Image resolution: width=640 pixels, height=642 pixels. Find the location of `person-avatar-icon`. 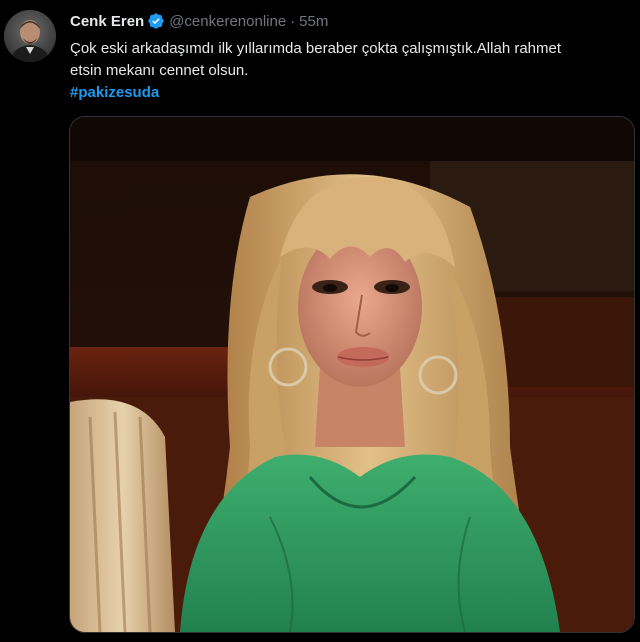

person-avatar-icon is located at coordinates (30, 36).